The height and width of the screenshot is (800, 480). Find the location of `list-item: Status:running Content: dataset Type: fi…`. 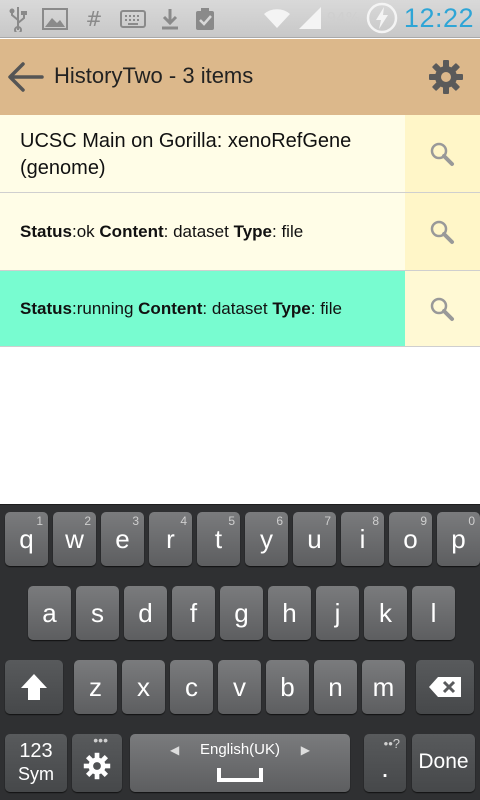

list-item: Status:running Content: dataset Type: fi… is located at coordinates (240, 309).